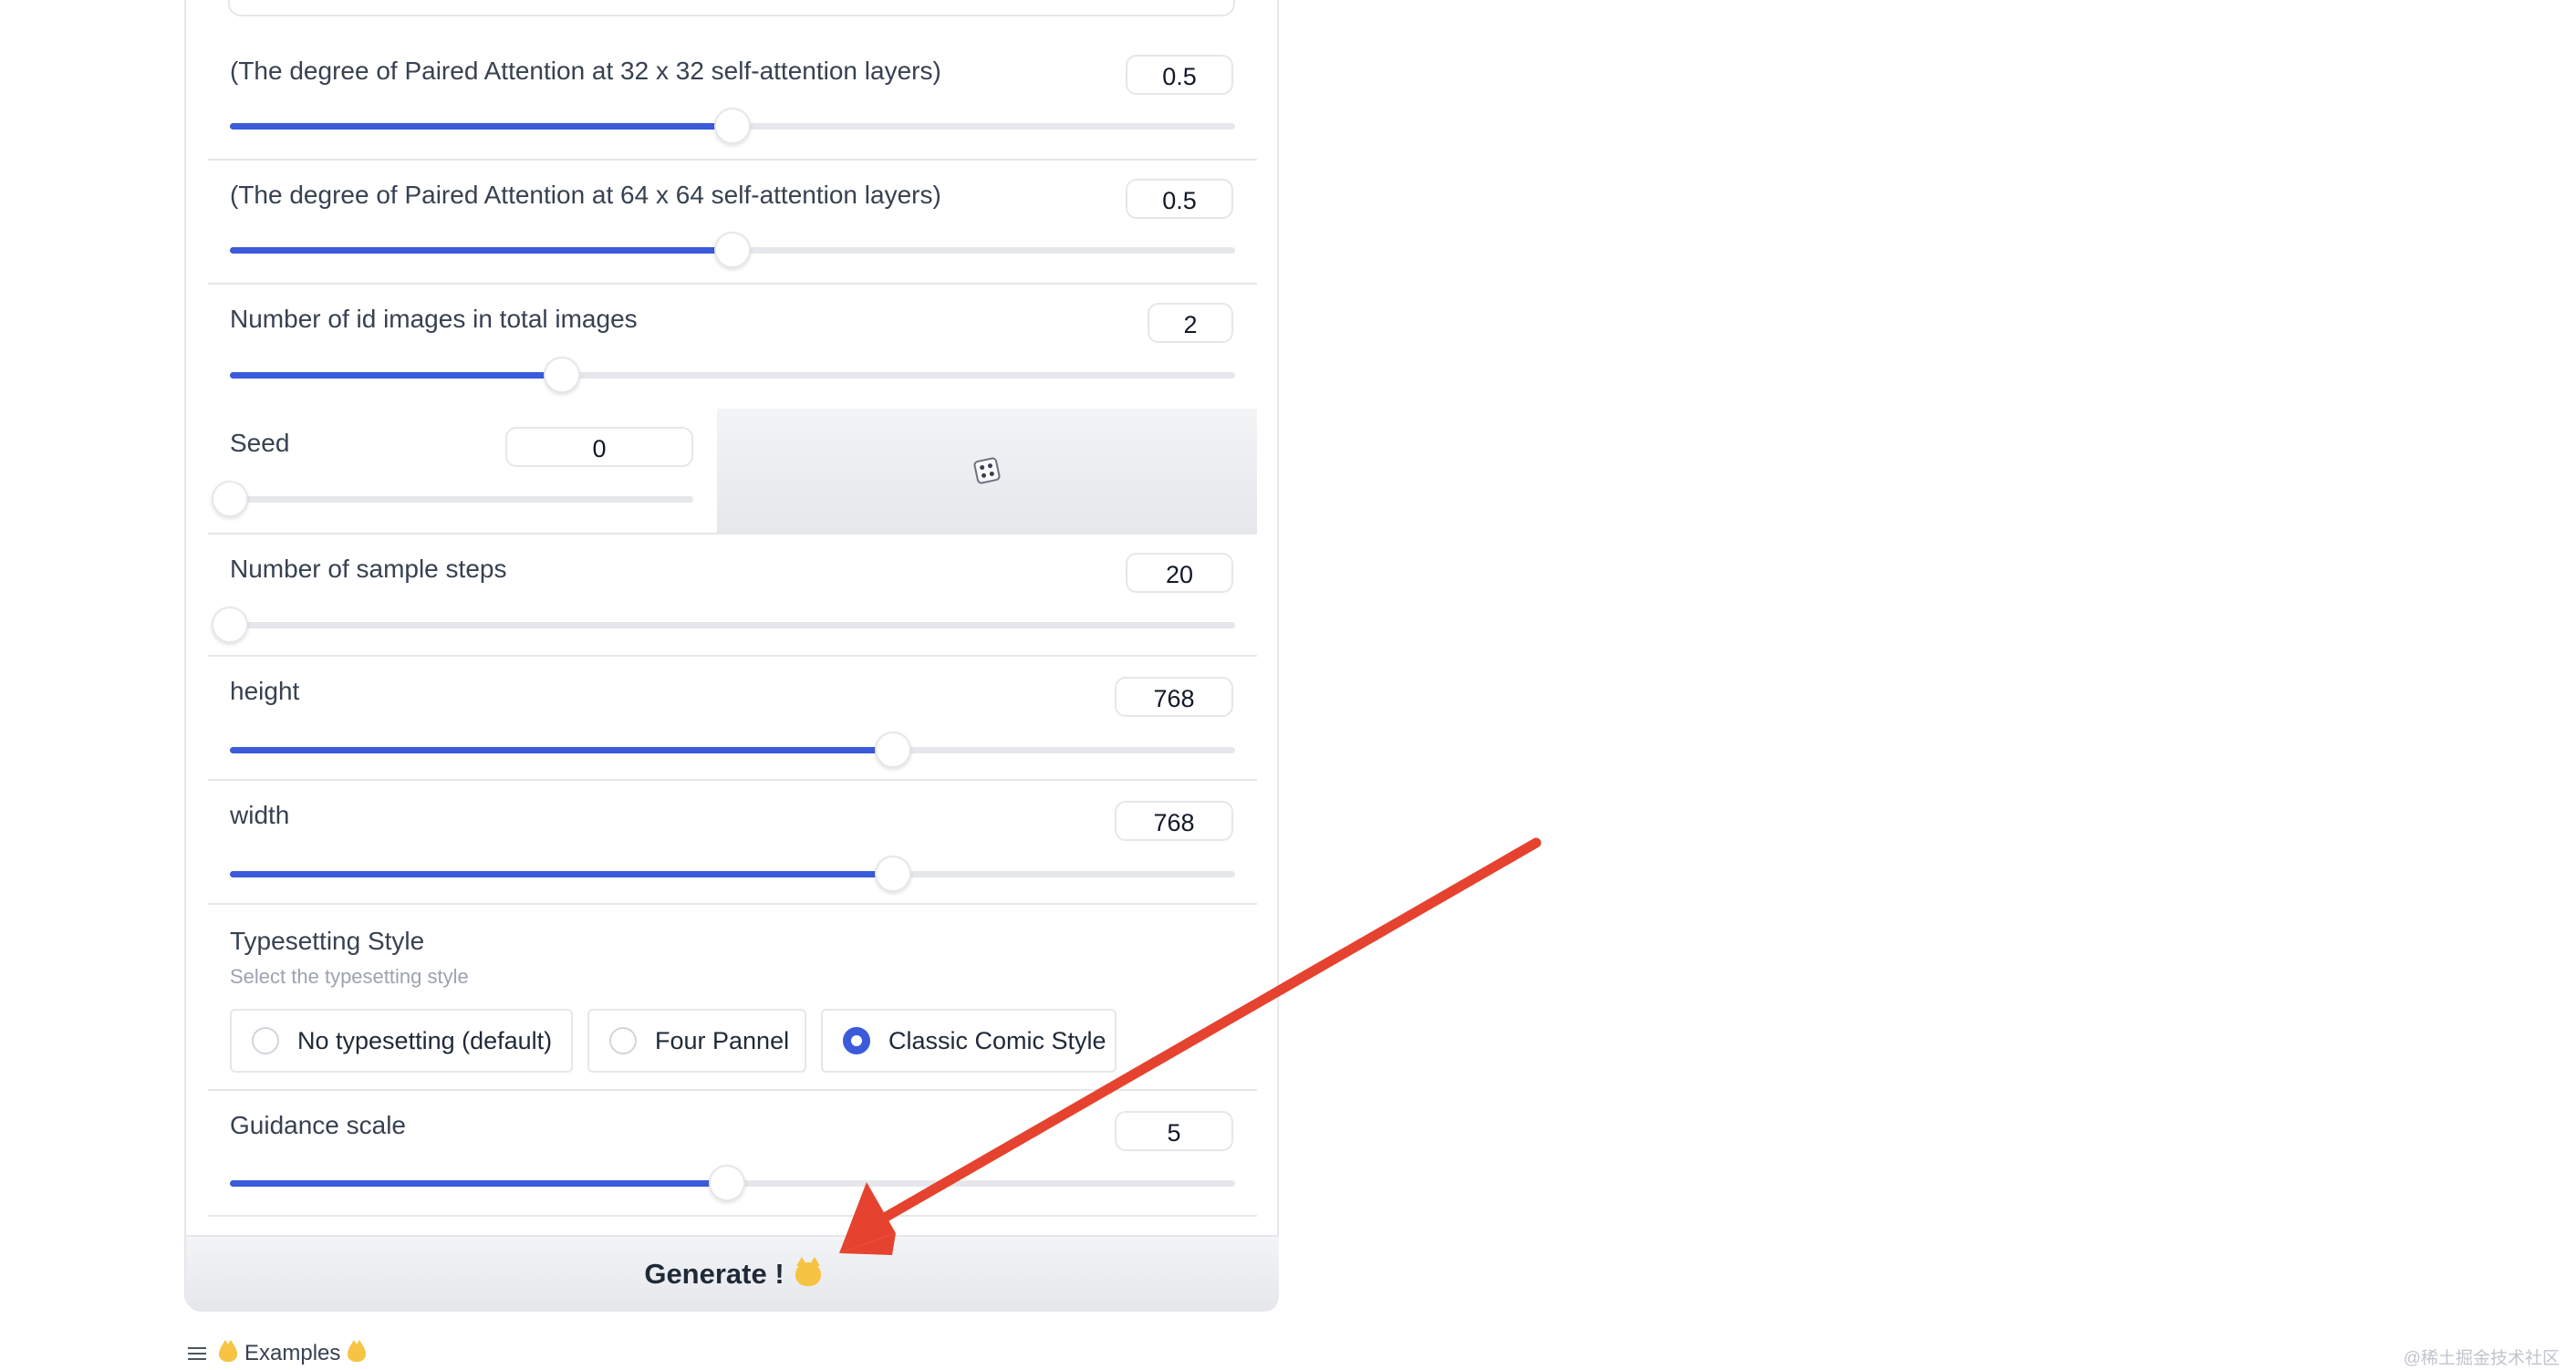 This screenshot has height=1370, width=2576. I want to click on arrow-shaft, so click(1210, 1030).